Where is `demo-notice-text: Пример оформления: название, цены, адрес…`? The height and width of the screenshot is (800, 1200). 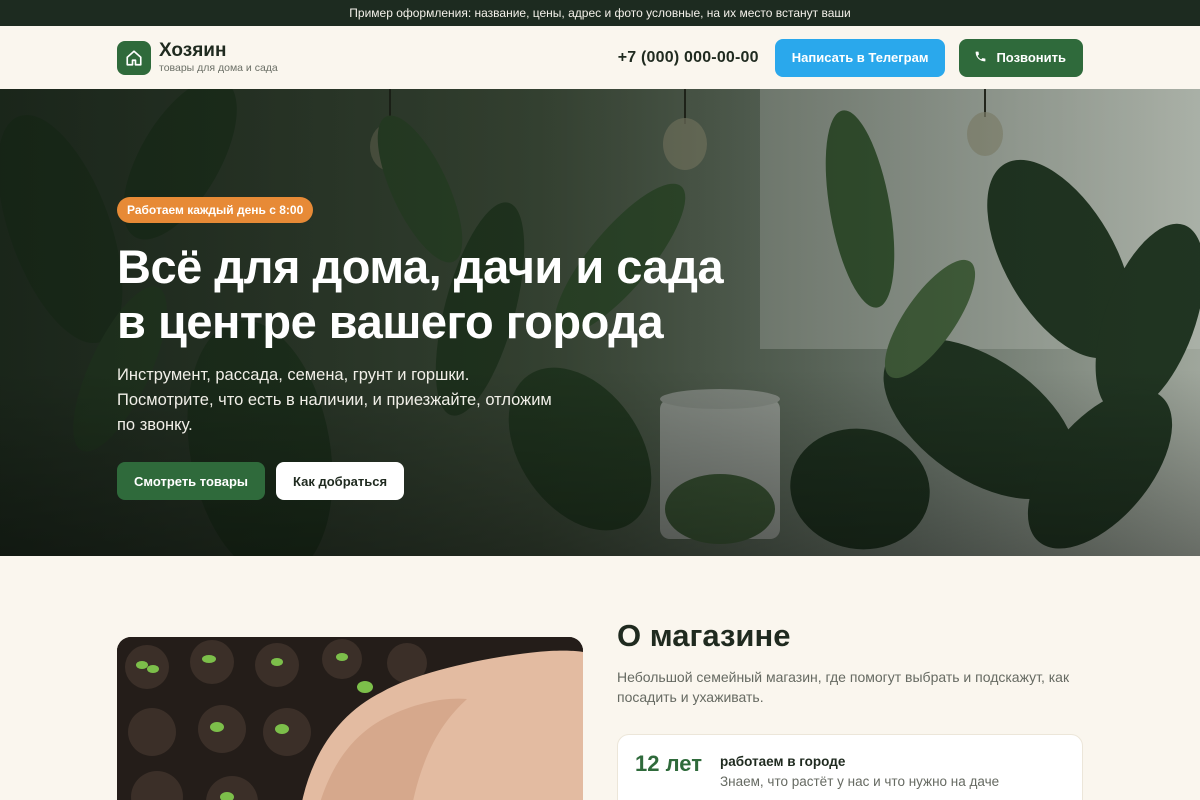
demo-notice-text: Пример оформления: название, цены, адрес… is located at coordinates (600, 13).